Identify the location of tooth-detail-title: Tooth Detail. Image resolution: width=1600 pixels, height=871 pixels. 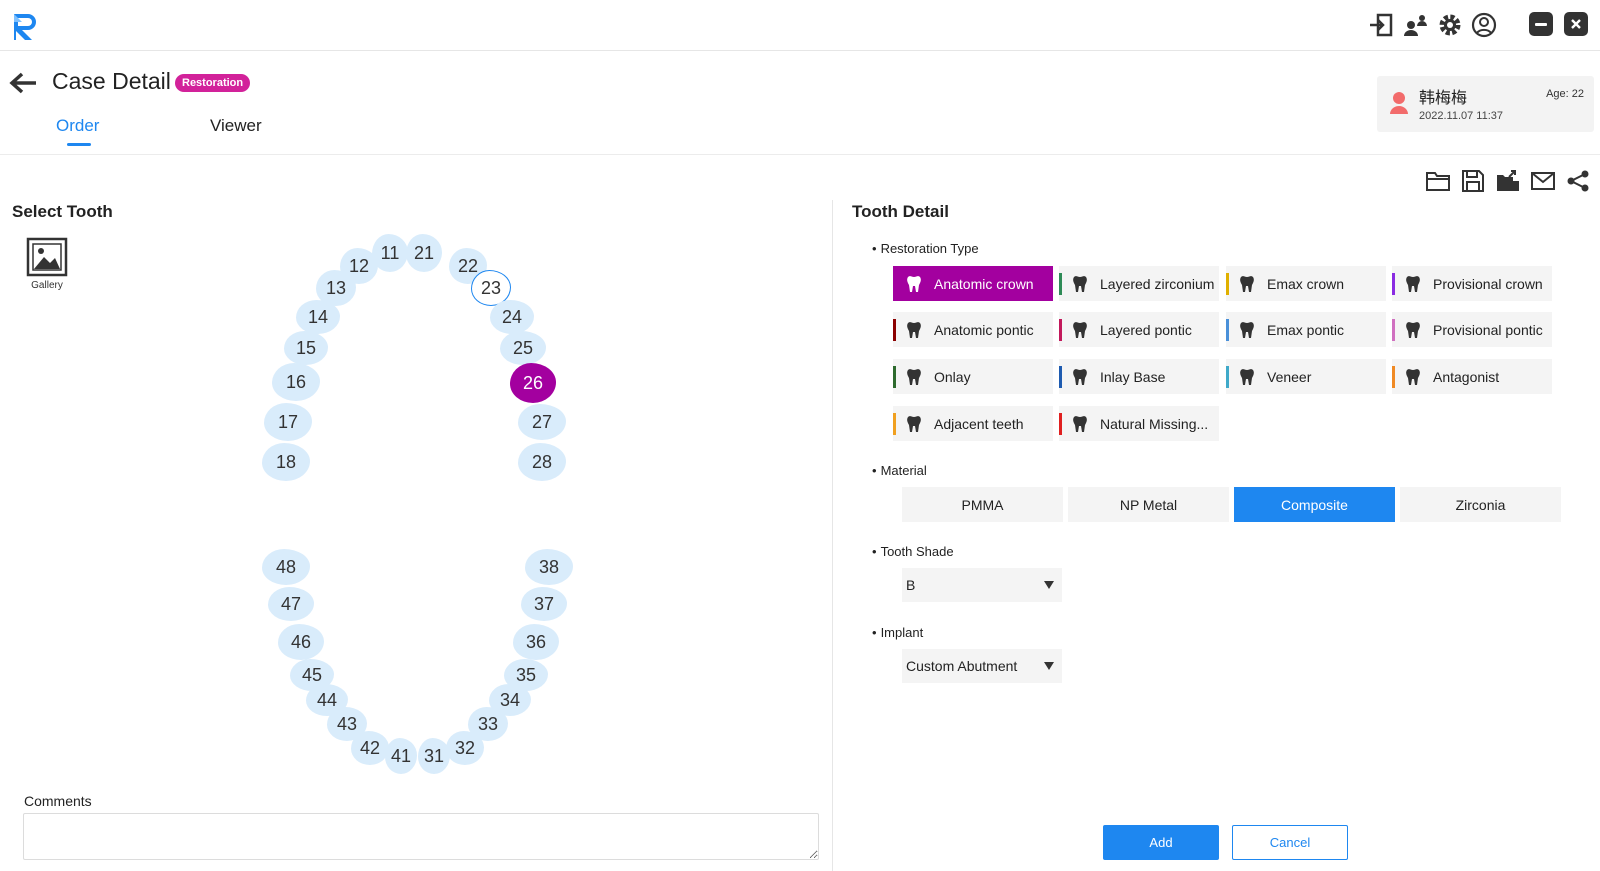
(900, 211).